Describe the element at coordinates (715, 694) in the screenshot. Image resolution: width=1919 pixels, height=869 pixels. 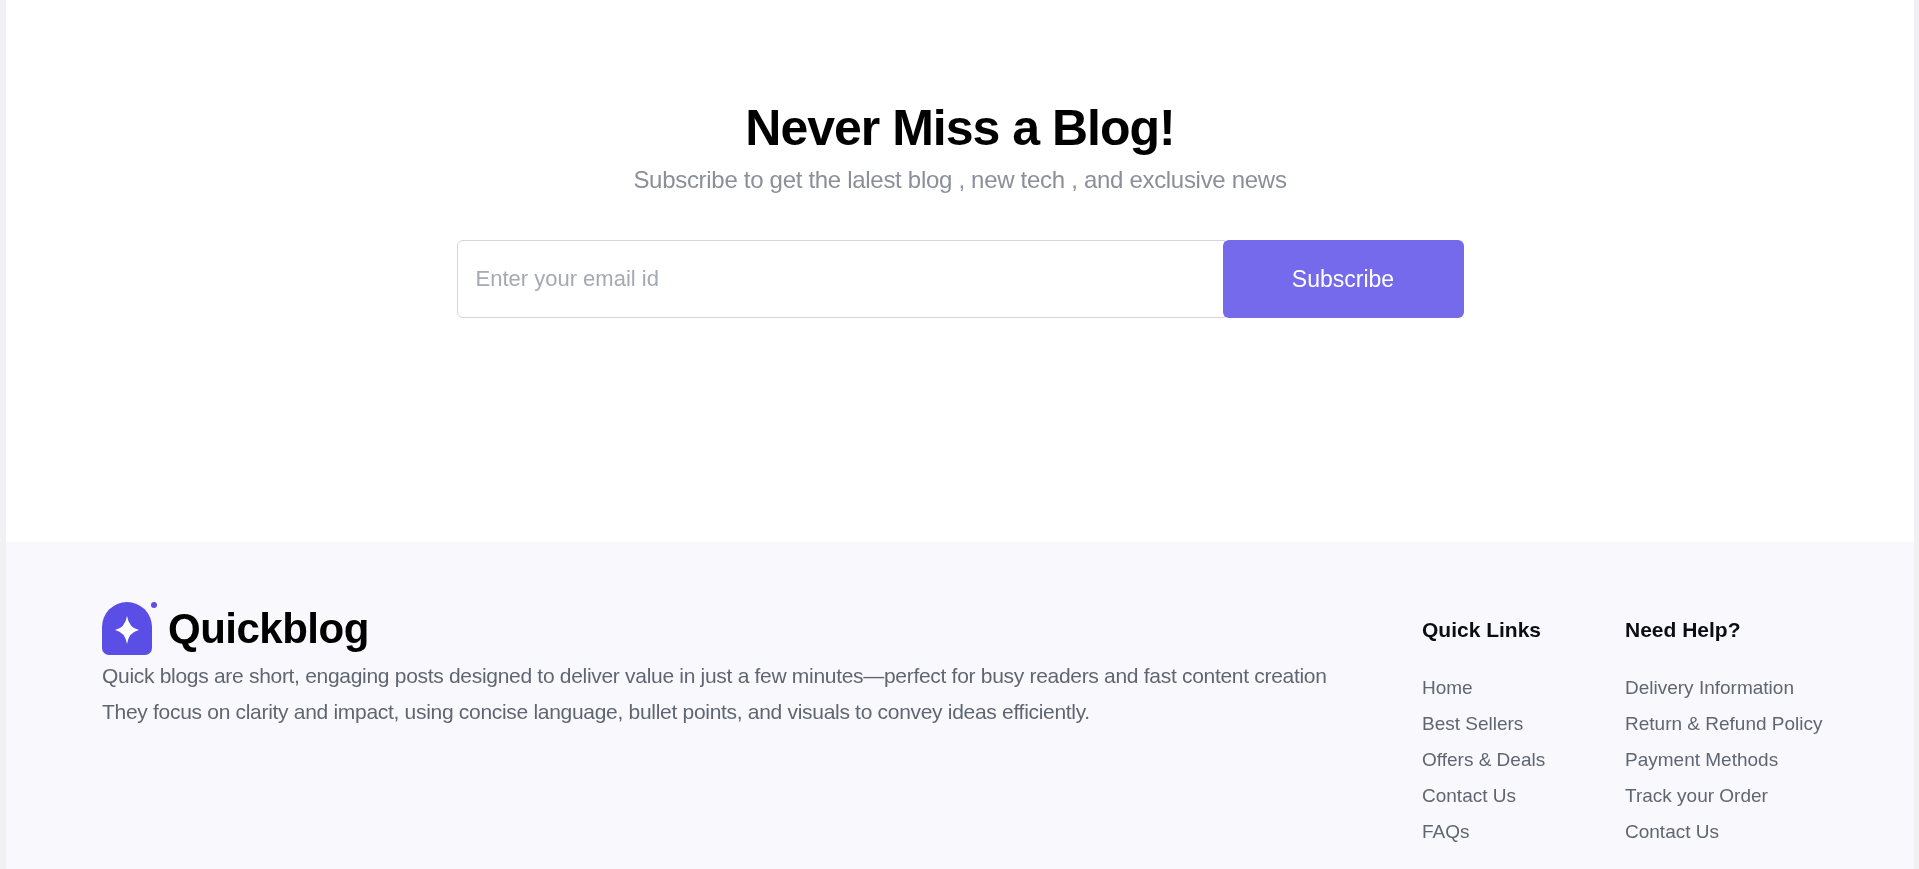
I see `footer-description: Quick blogs are short, engaging posts designed to deliver value in just a few minutes—perfect for busy readers and fast content creation They focus on clarity and impact, using concise language, bullet points, and visuals to convey ideas efficiently.` at that location.